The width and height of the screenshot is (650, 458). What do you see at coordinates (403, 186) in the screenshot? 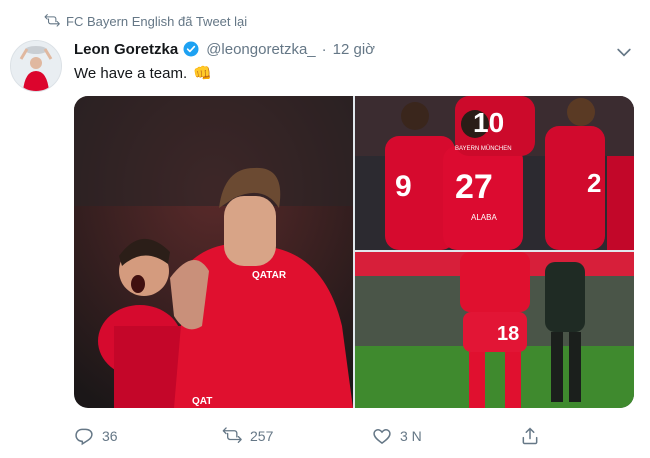
I see `shirt-number-9: 9` at bounding box center [403, 186].